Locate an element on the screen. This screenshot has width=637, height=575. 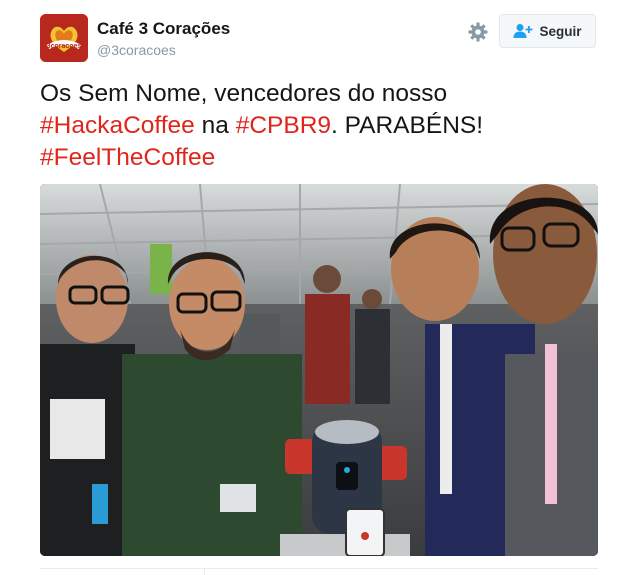
tweet-text-congrats: . PARABÉNS! is located at coordinates (407, 125).